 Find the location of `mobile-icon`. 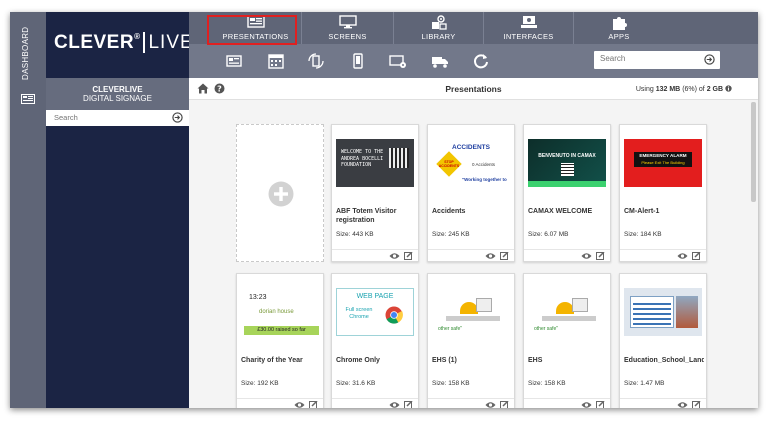

mobile-icon is located at coordinates (358, 61).